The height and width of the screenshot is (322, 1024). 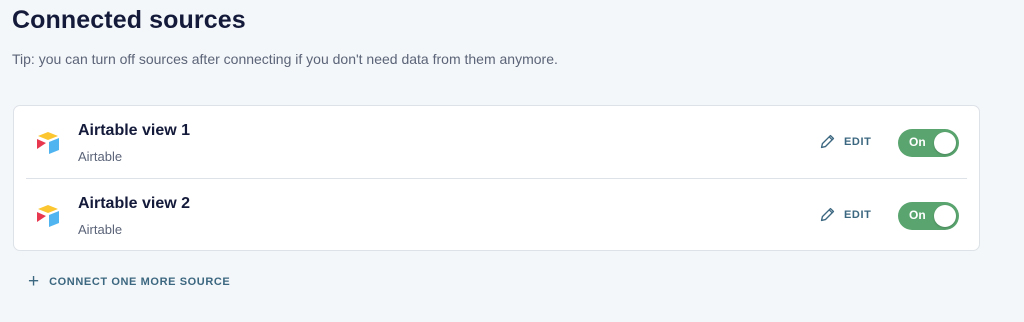 I want to click on page-title: Connected sources, so click(x=129, y=20).